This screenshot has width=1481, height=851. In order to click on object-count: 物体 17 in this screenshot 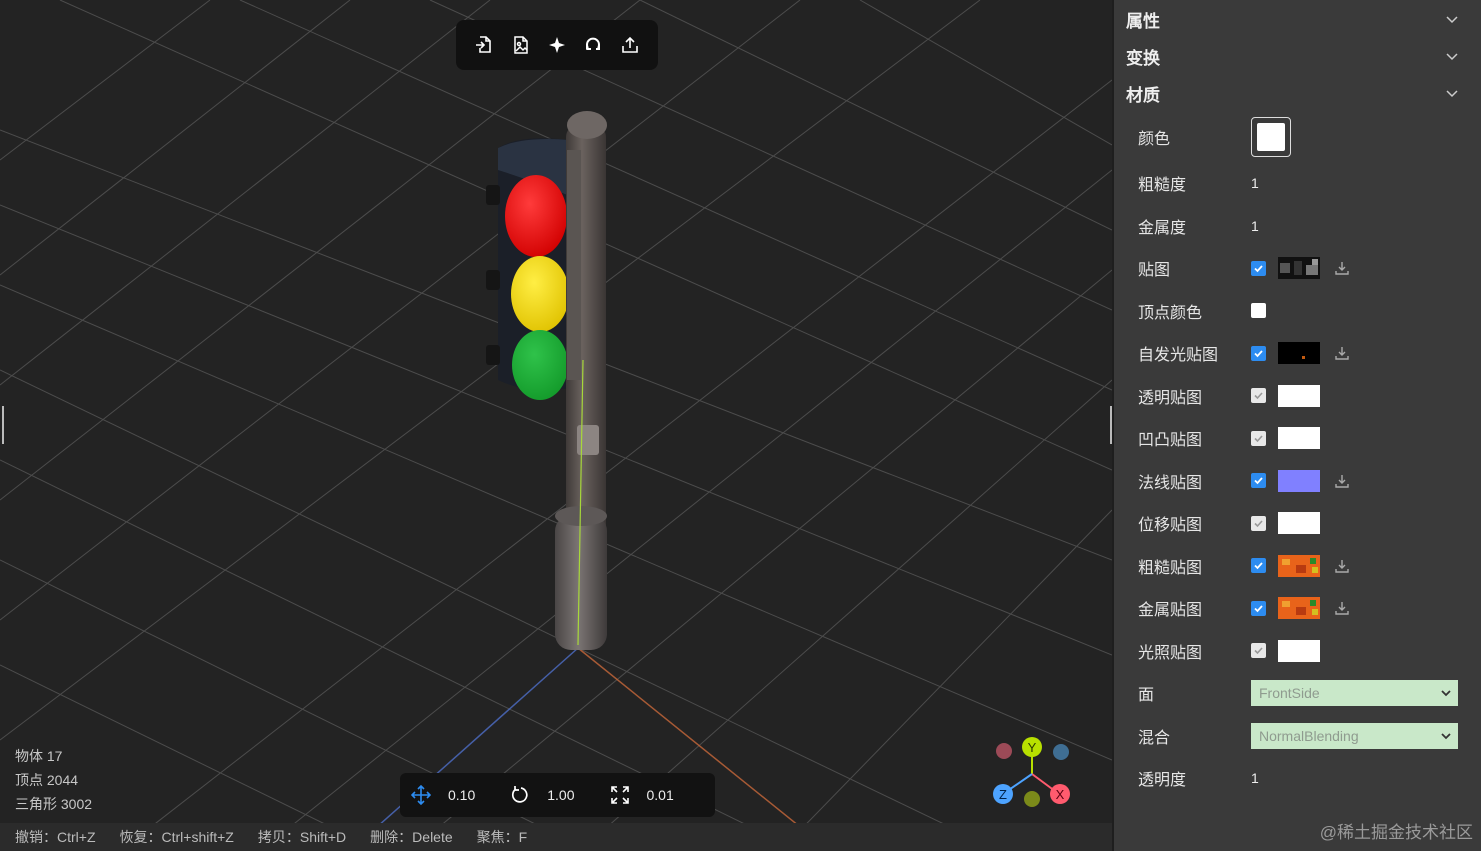, I will do `click(39, 756)`.